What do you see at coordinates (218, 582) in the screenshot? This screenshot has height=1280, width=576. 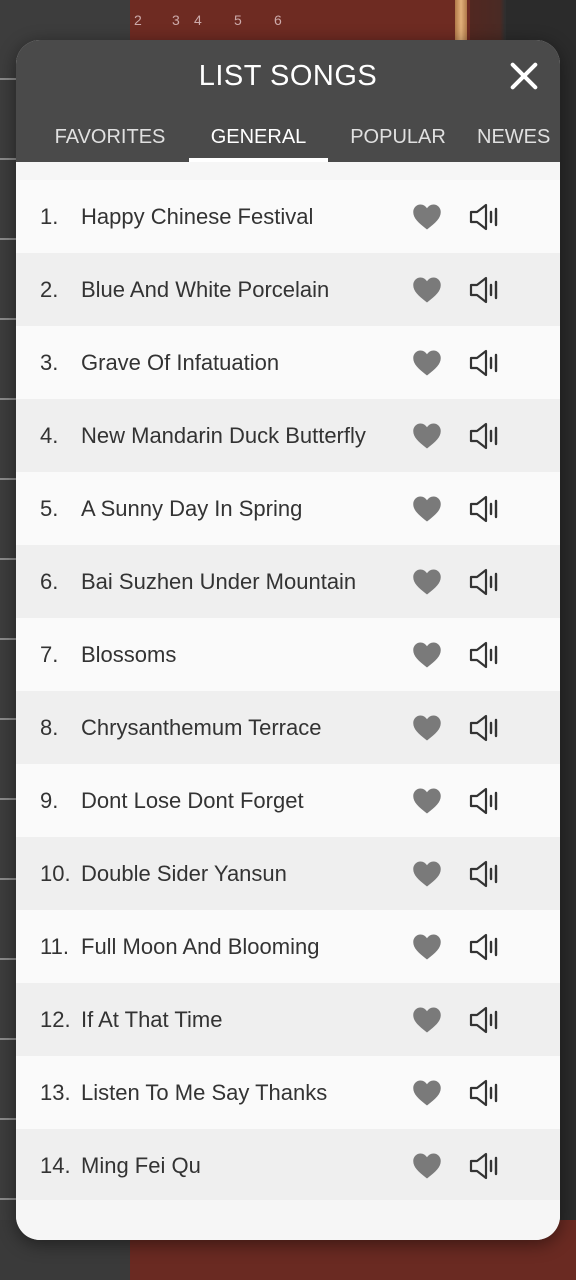 I see `song-title: Bai Suzhen Under Mountain` at bounding box center [218, 582].